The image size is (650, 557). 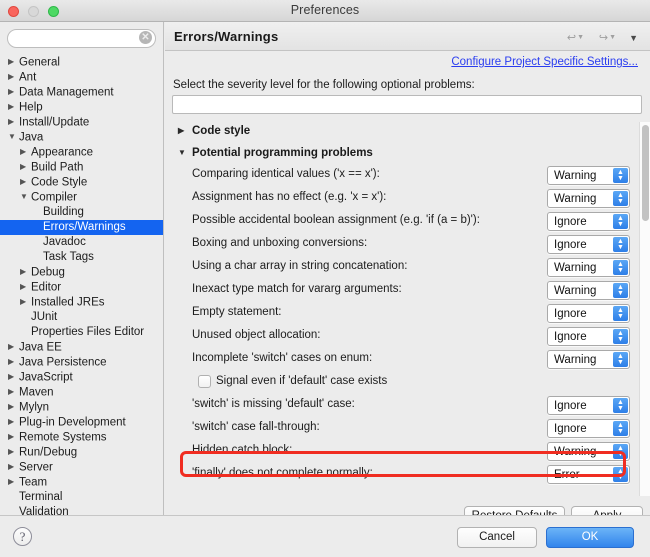 I want to click on severity-select-inexact-type-match-for-vararg-arguments: Warning ▲ ▼, so click(x=588, y=290).